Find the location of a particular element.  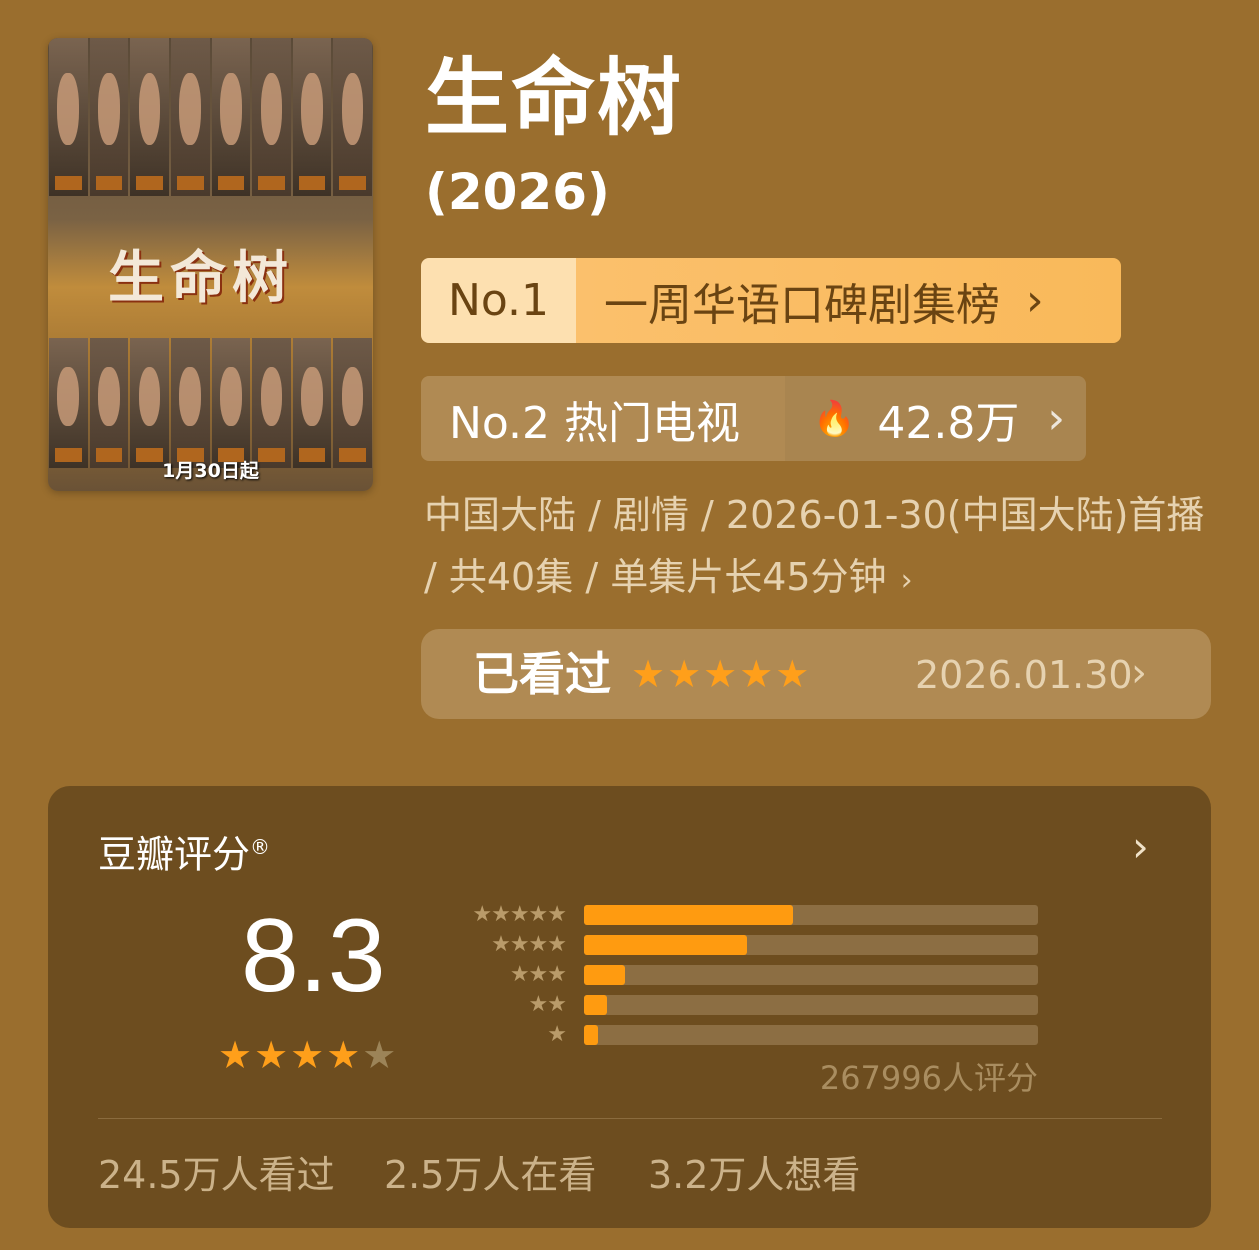

dist-stars-3: ★★★ is located at coordinates (538, 974).